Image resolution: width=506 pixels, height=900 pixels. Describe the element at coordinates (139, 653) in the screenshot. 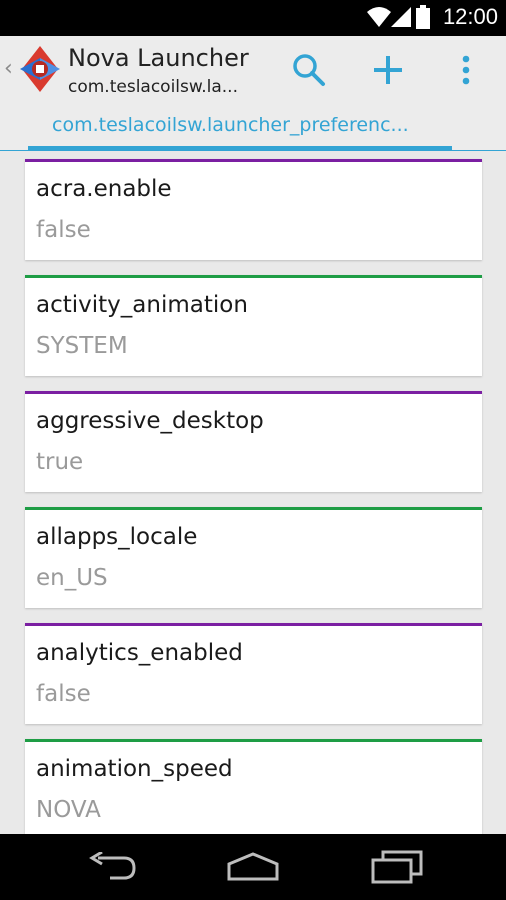

I see `preference-key: analytics_enabled` at that location.